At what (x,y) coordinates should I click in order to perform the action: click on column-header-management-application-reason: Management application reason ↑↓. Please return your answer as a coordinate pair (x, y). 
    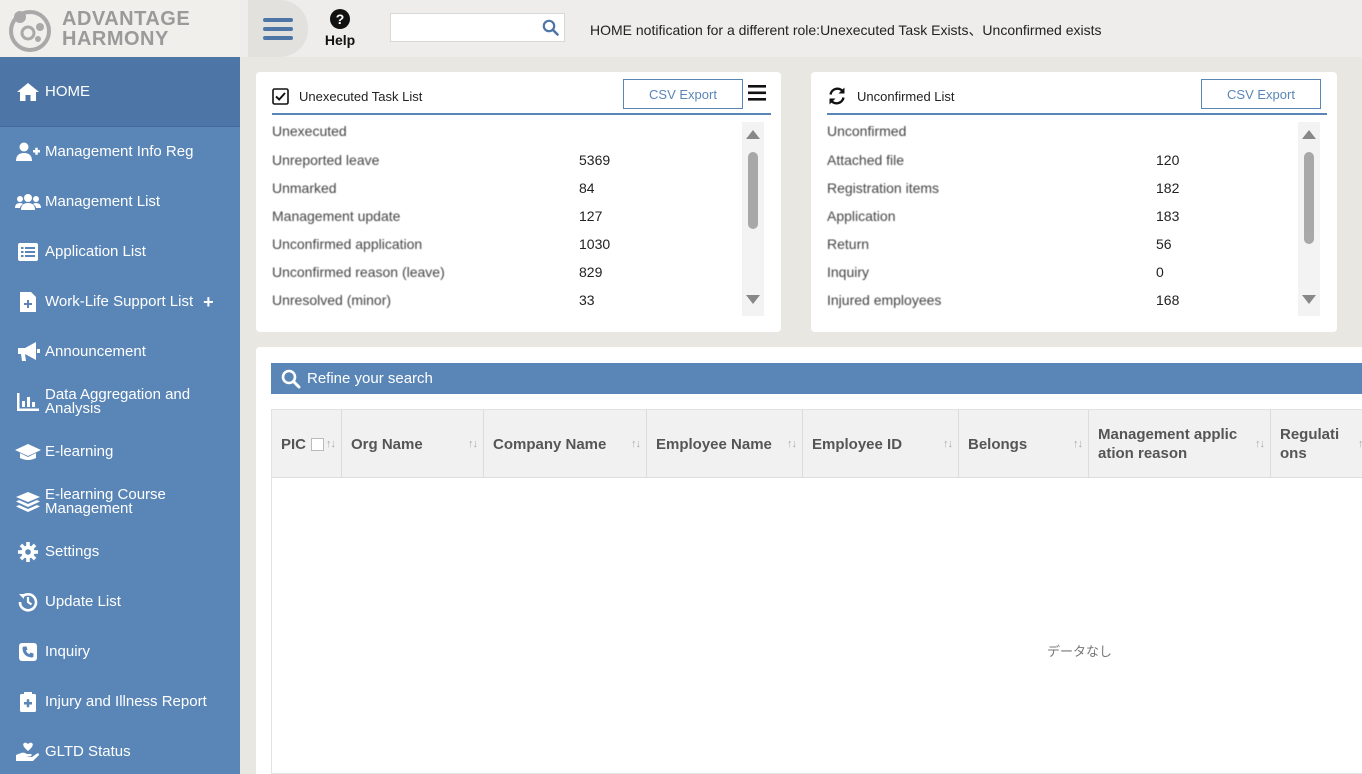
    Looking at the image, I should click on (1180, 444).